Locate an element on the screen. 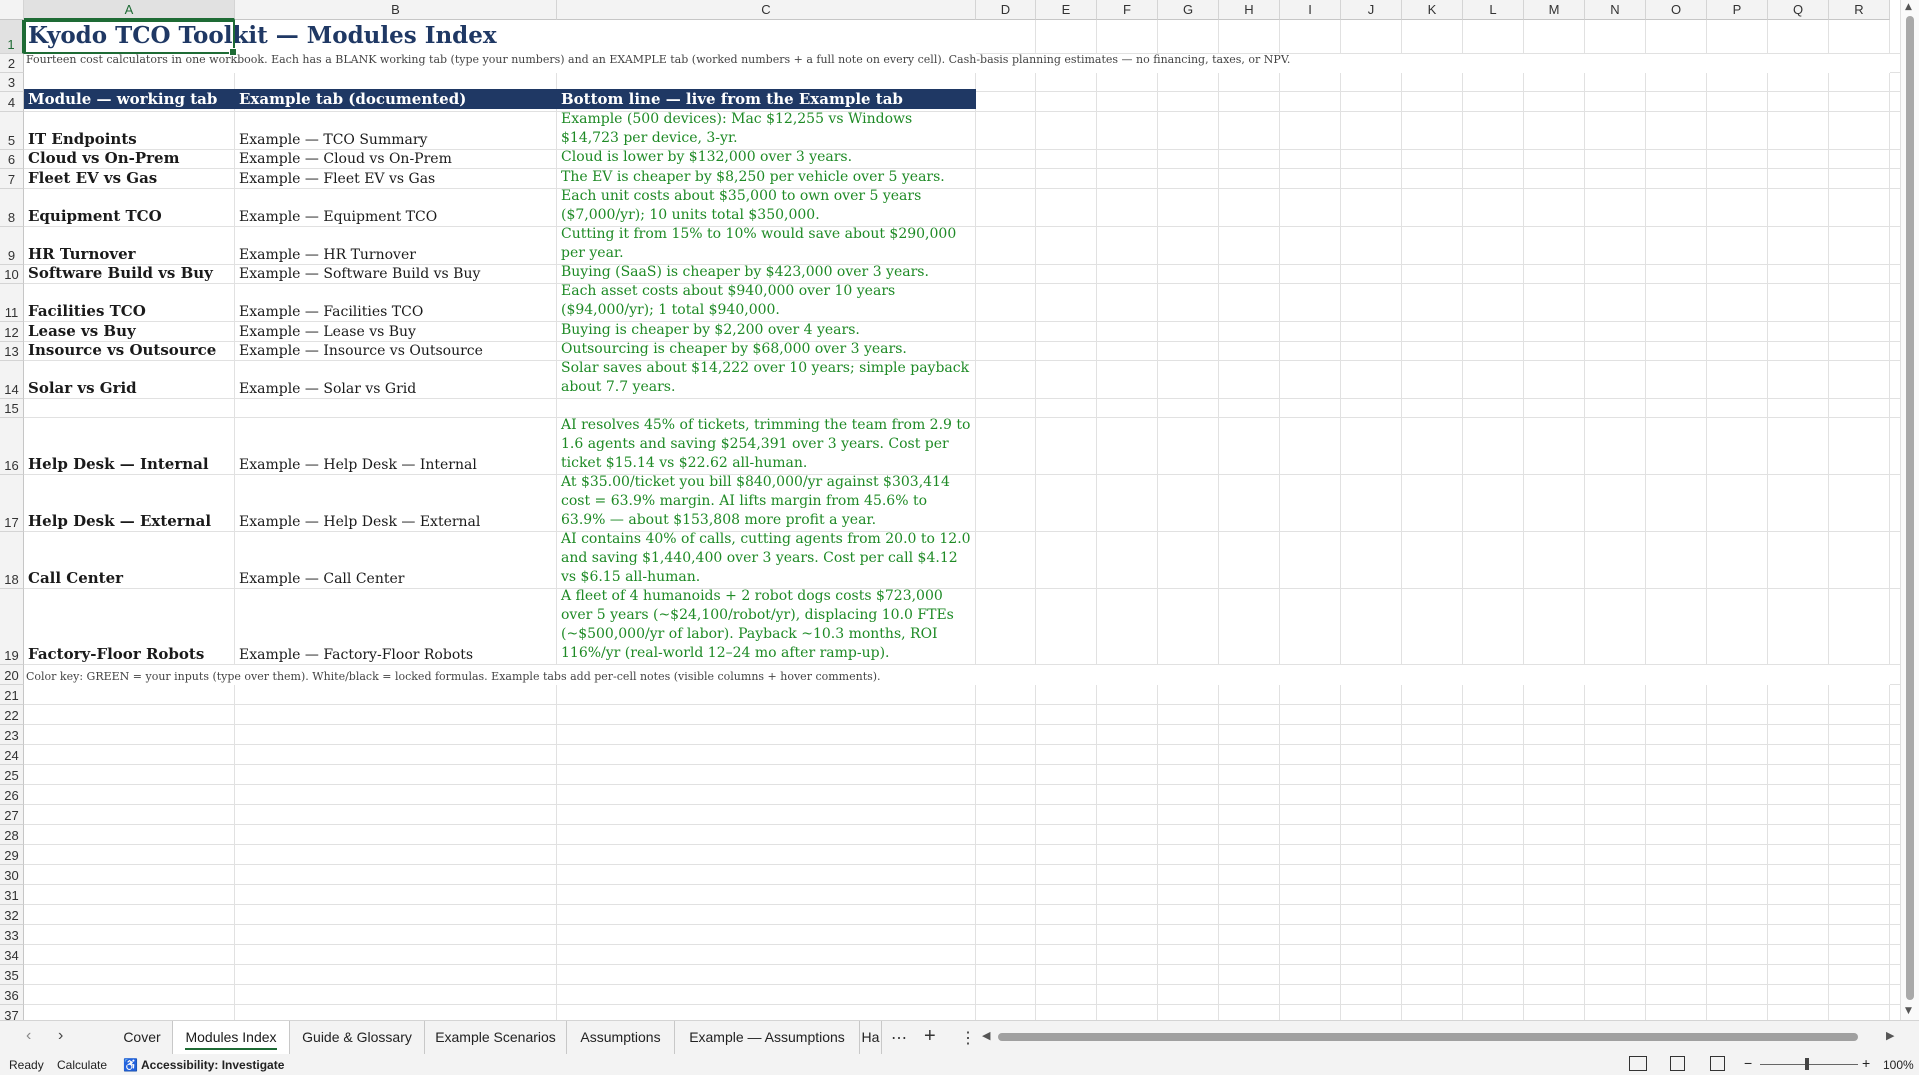 The image size is (1919, 1075). column-header: R is located at coordinates (1859, 10).